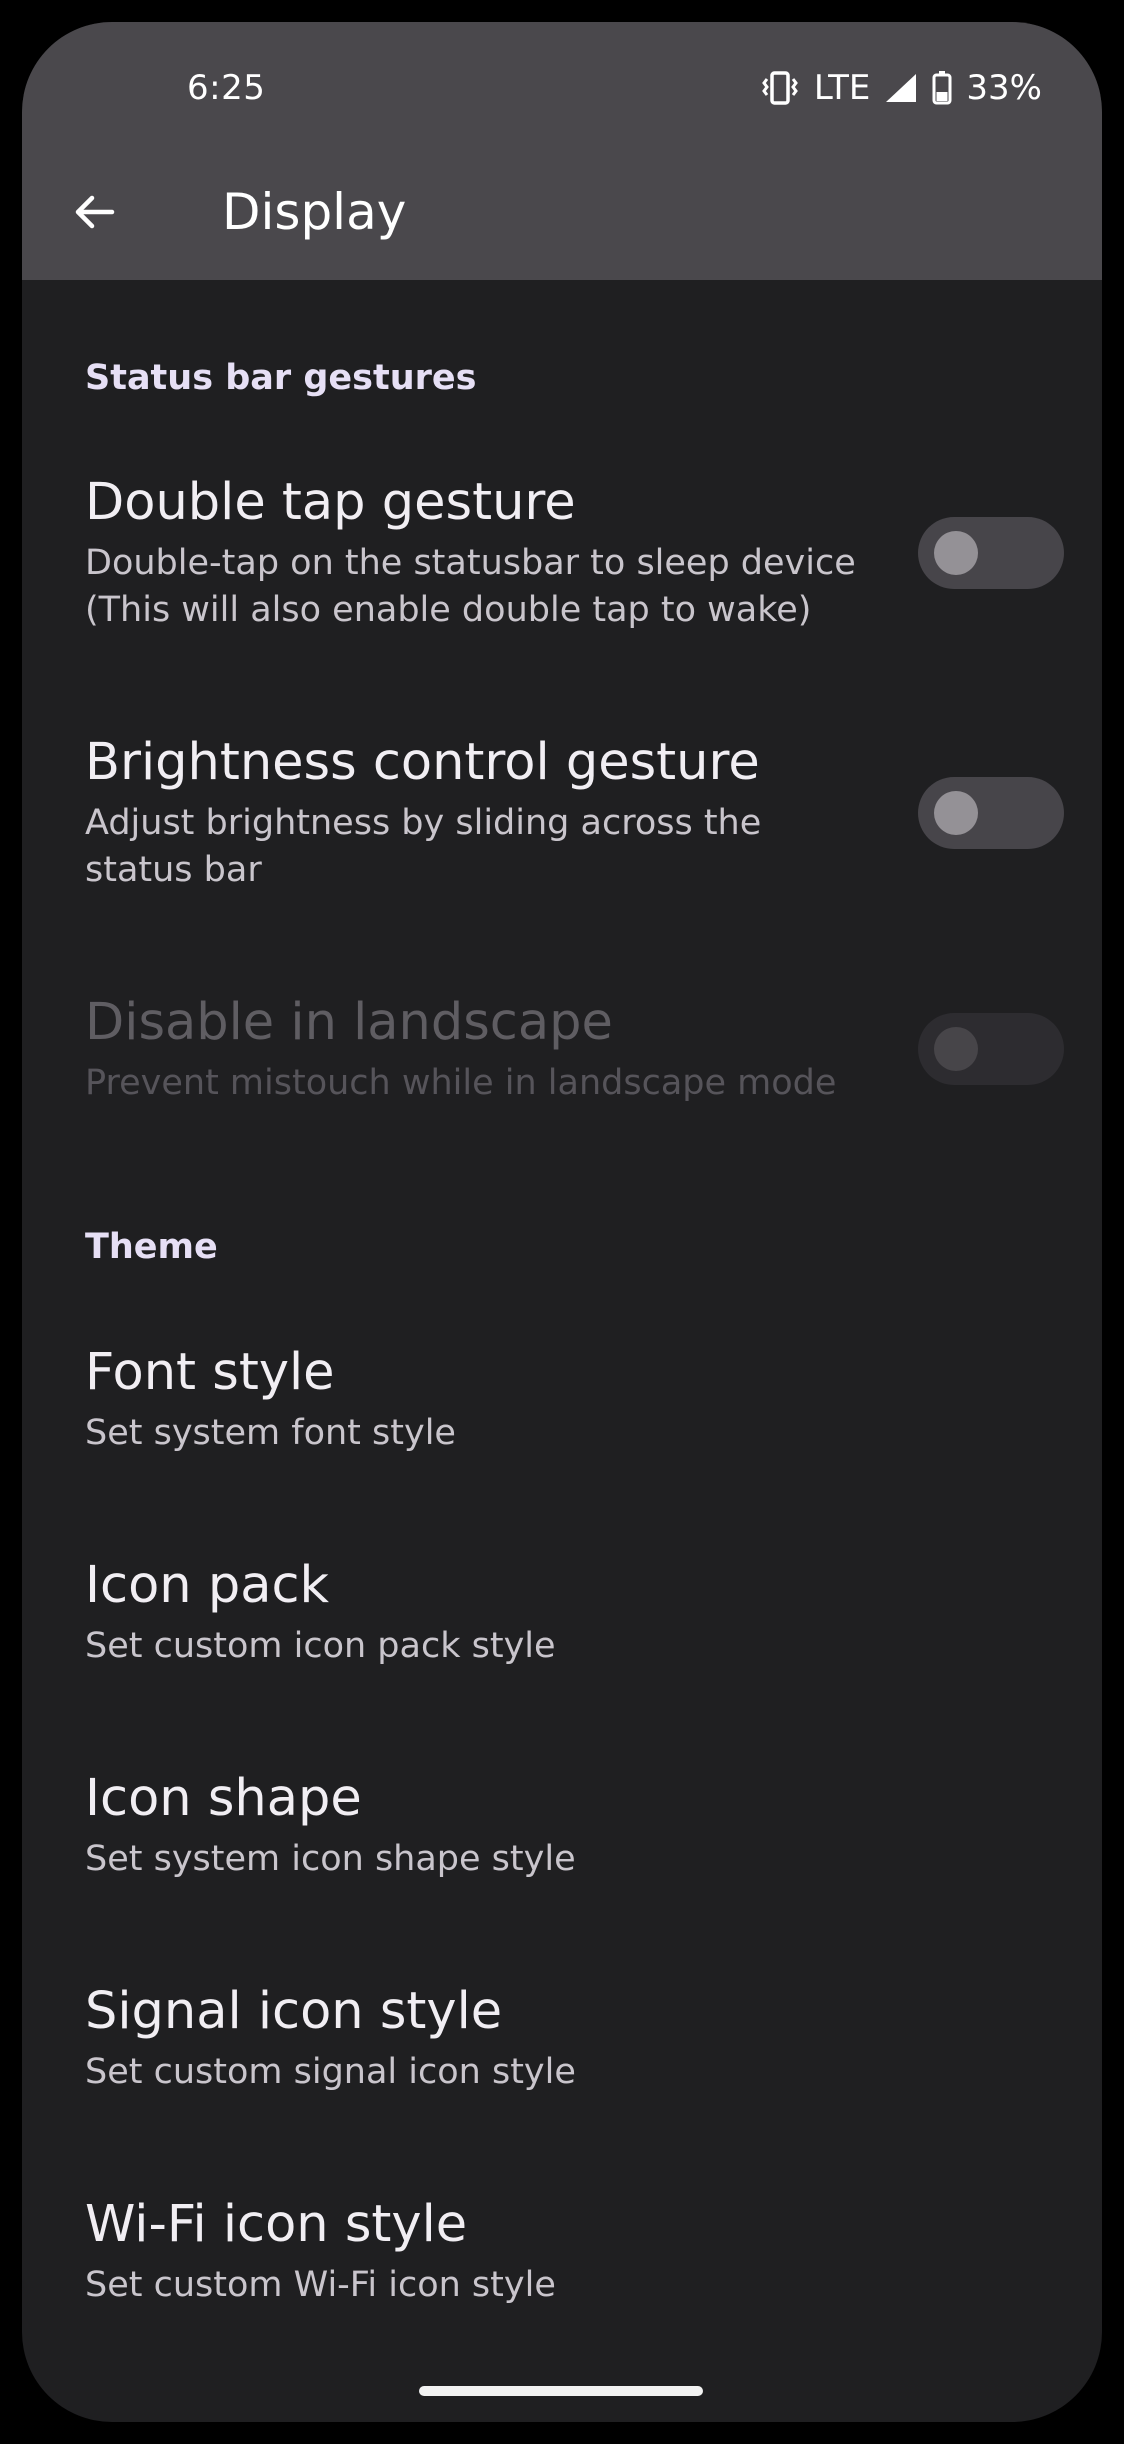 This screenshot has height=2444, width=1124. I want to click on setting-title: Font style, so click(210, 1372).